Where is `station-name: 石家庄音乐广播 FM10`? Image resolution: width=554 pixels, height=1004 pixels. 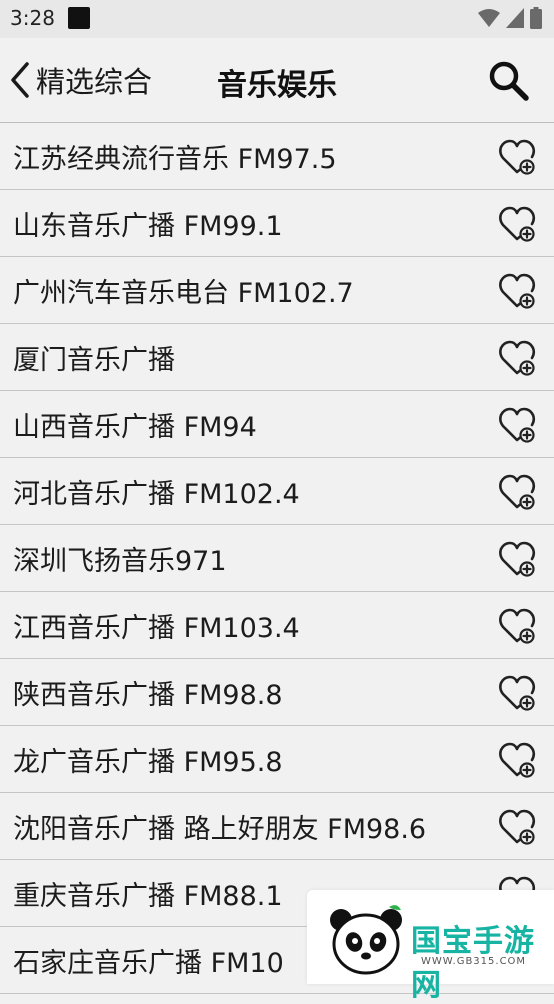
station-name: 石家庄音乐广播 FM10 is located at coordinates (148, 963).